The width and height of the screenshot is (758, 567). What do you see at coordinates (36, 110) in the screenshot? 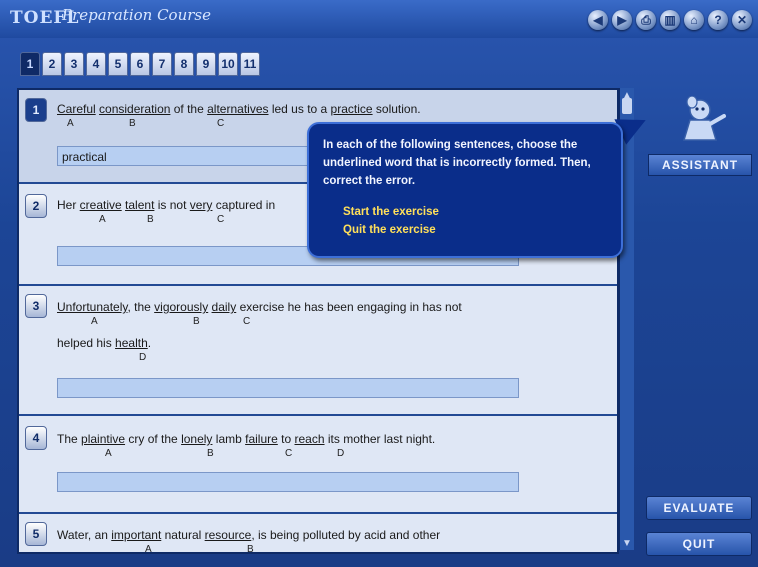
I see `question-number: 1` at bounding box center [36, 110].